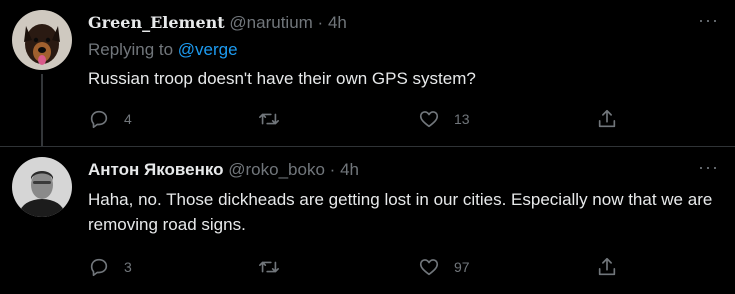  I want to click on reply-count: 3, so click(128, 267).